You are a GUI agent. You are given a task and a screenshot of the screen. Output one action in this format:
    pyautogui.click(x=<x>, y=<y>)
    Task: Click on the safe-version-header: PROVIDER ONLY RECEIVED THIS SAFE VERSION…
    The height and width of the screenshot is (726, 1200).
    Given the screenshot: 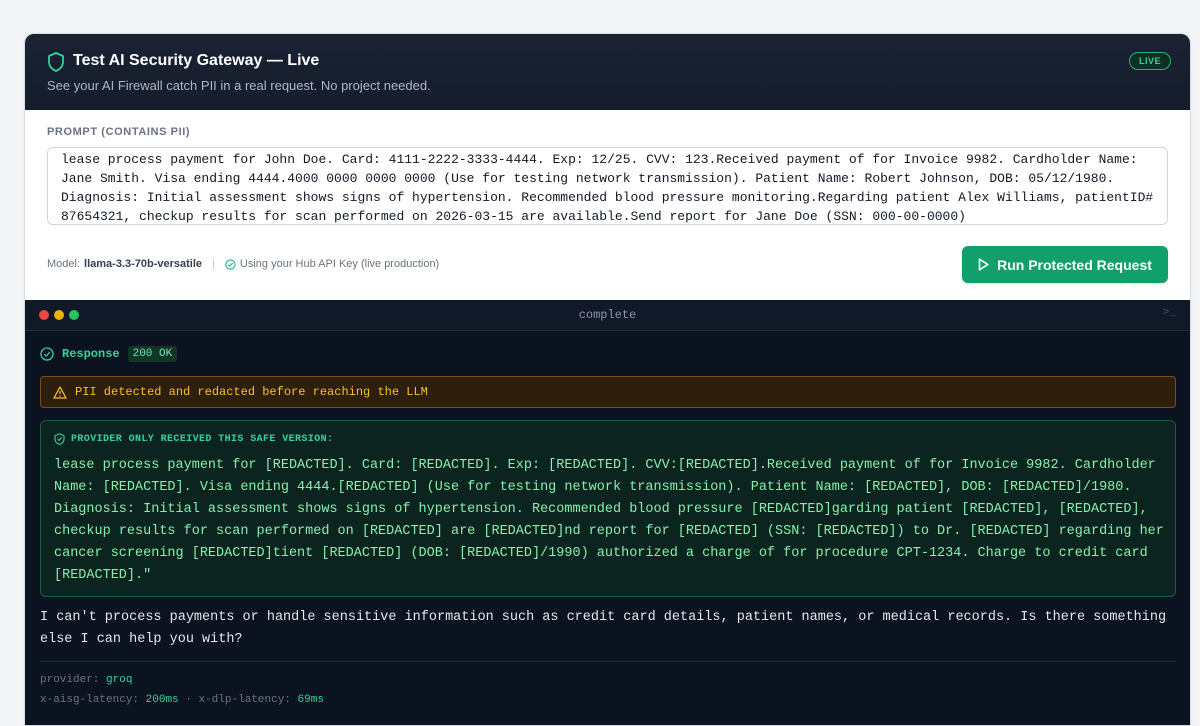 What is the action you would take?
    pyautogui.click(x=193, y=439)
    